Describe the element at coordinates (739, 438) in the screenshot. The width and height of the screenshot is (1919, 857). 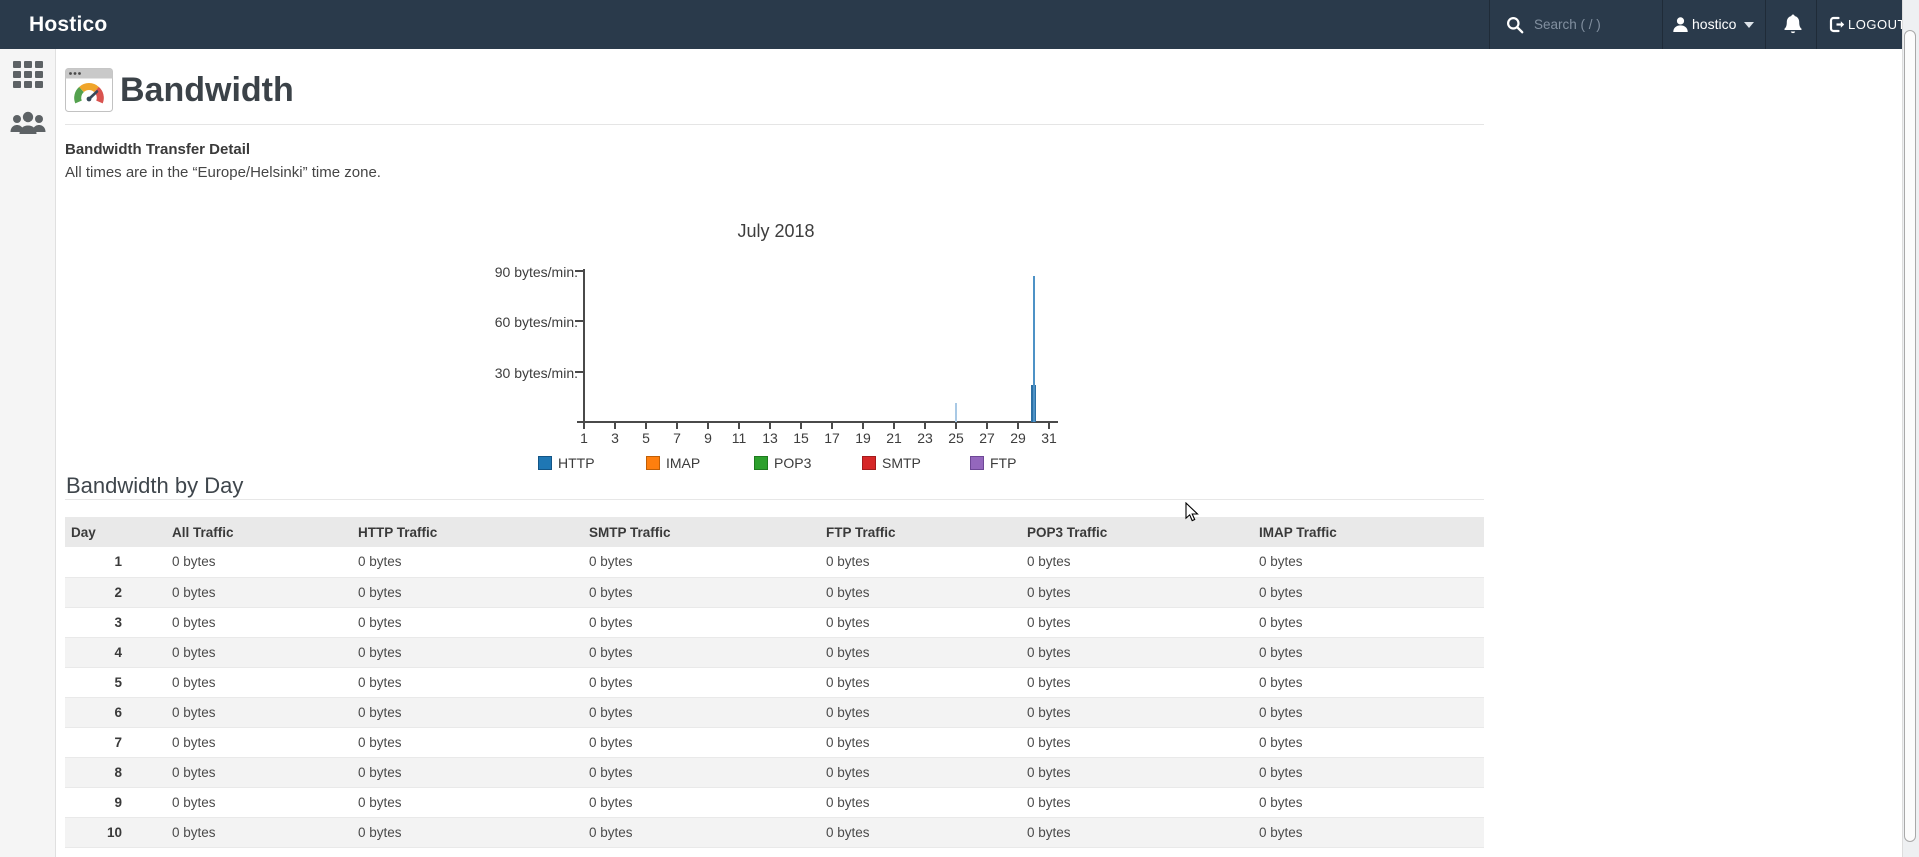
I see `x-axis-tick-label: 11` at that location.